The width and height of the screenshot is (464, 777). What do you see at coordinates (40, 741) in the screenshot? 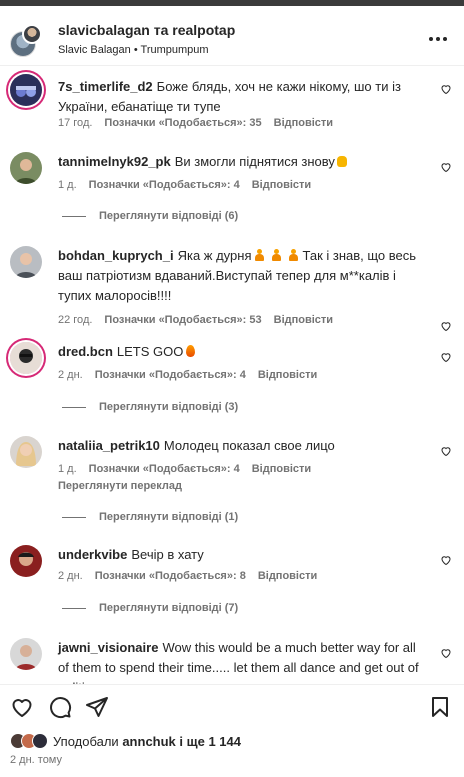
I see `liker-avatar` at bounding box center [40, 741].